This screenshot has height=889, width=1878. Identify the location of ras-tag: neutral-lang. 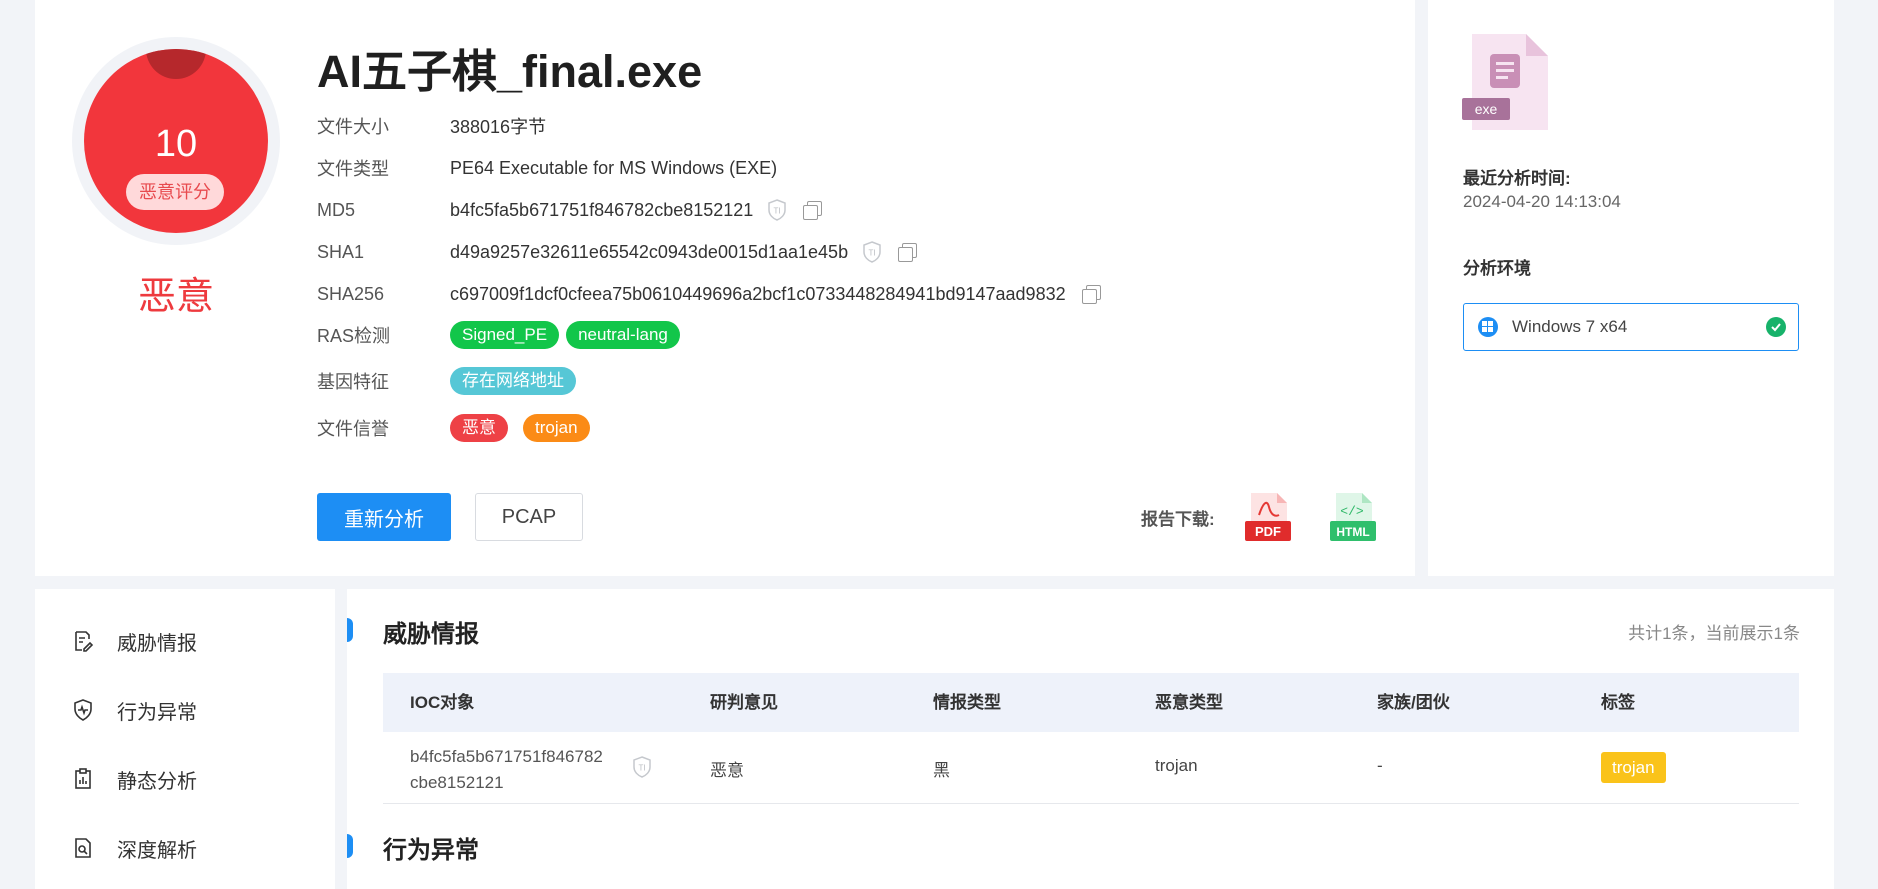
(623, 335).